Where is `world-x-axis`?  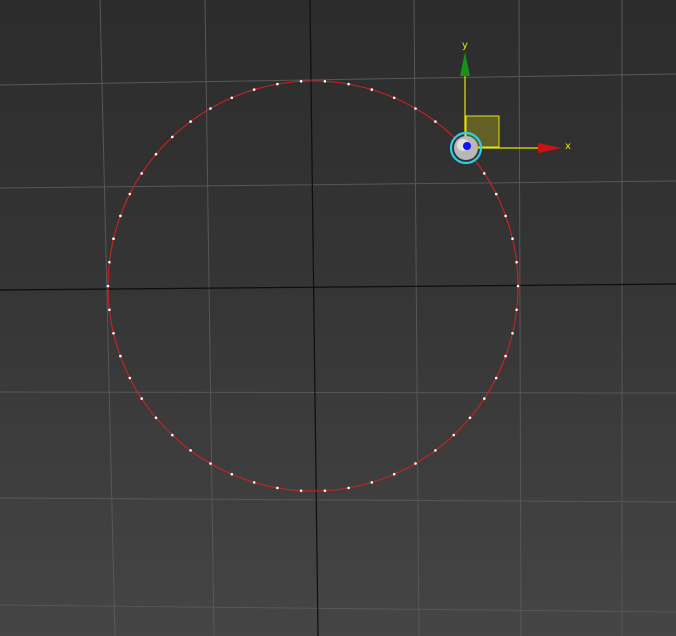
world-x-axis is located at coordinates (338, 287).